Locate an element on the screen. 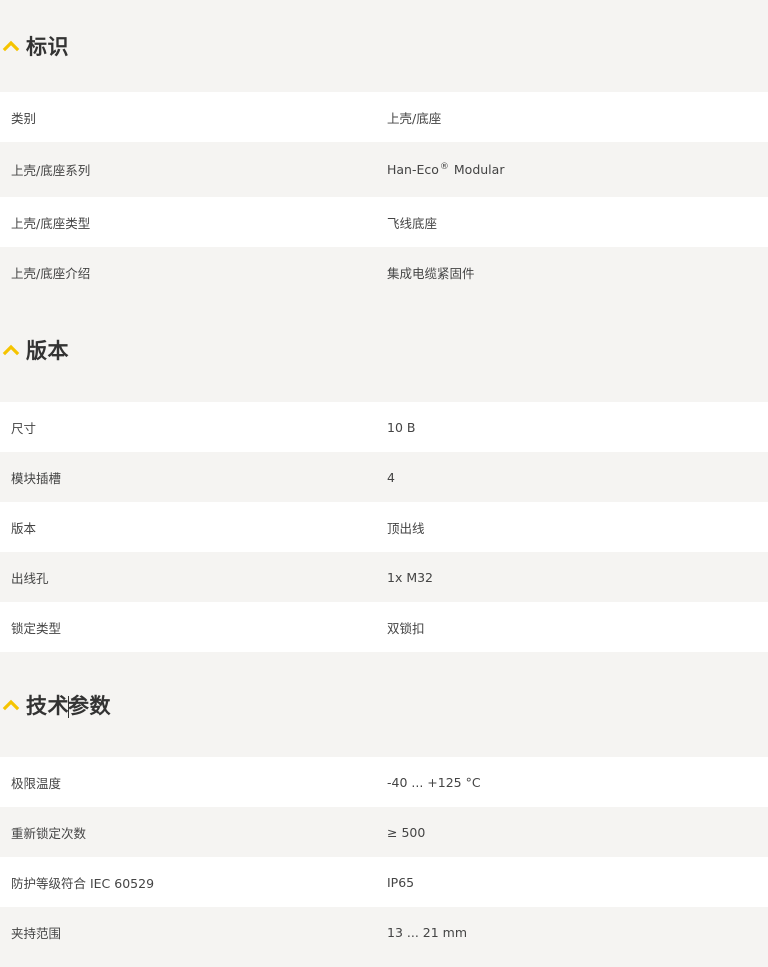  table-row: 上壳/底座介绍 集成电缆紧固件 is located at coordinates (384, 272).